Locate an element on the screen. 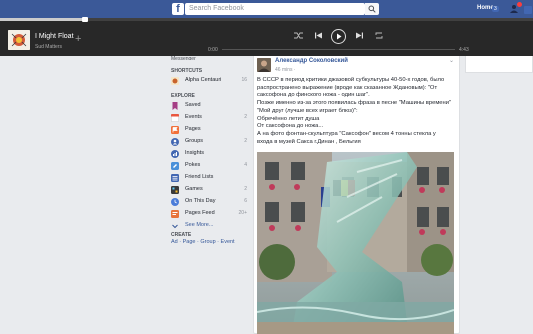 The height and width of the screenshot is (334, 533). album-art is located at coordinates (19, 40).